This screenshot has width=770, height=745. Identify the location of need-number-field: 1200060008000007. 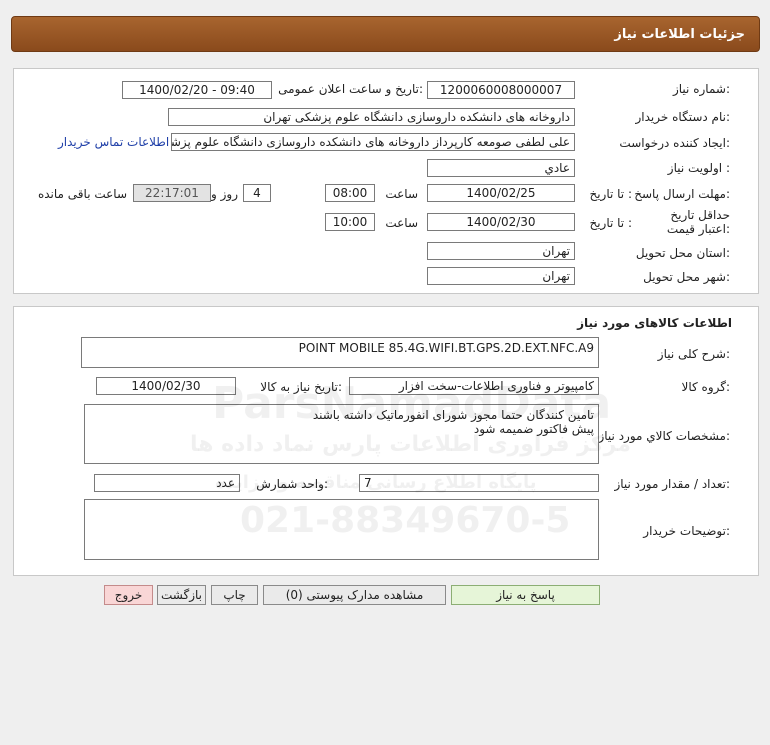
(501, 90).